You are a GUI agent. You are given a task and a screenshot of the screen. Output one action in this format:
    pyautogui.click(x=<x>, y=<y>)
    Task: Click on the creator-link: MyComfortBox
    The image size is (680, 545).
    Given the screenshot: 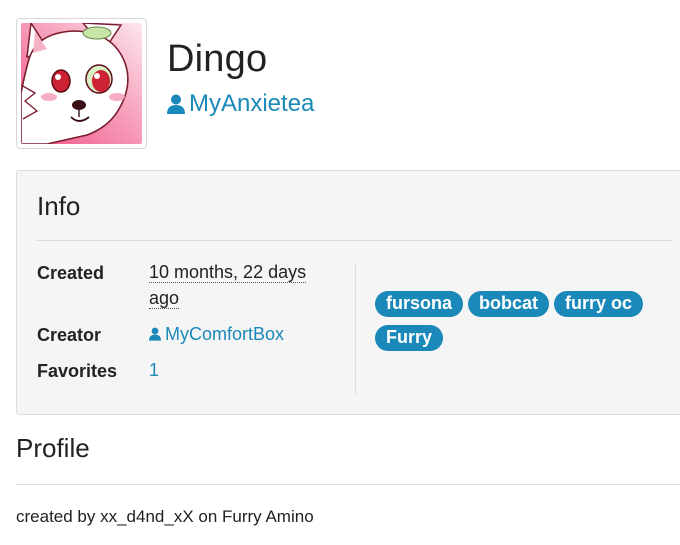 What is the action you would take?
    pyautogui.click(x=216, y=334)
    